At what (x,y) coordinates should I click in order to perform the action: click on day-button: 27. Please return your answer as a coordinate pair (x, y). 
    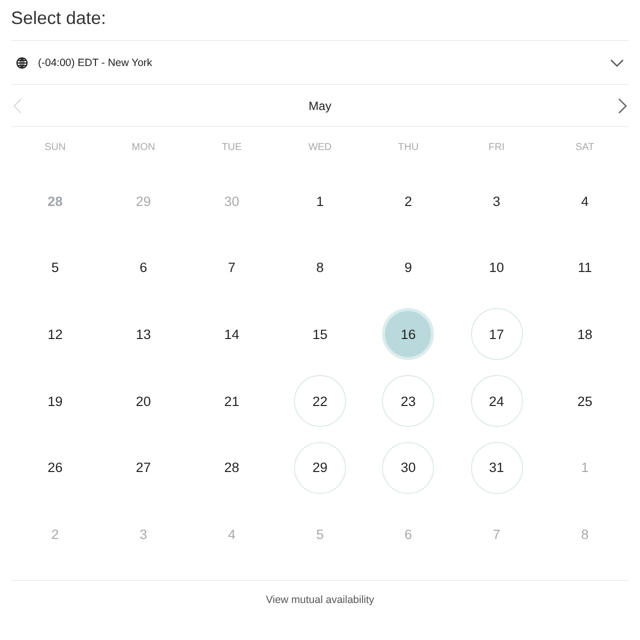
    Looking at the image, I should click on (143, 468).